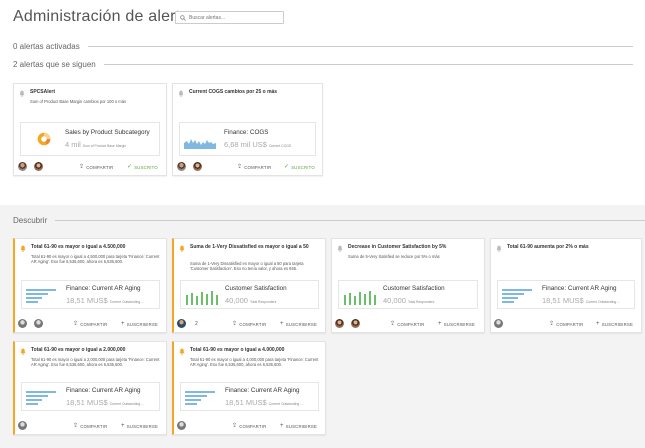  I want to click on section-discover-label: Descubrir, so click(30, 220).